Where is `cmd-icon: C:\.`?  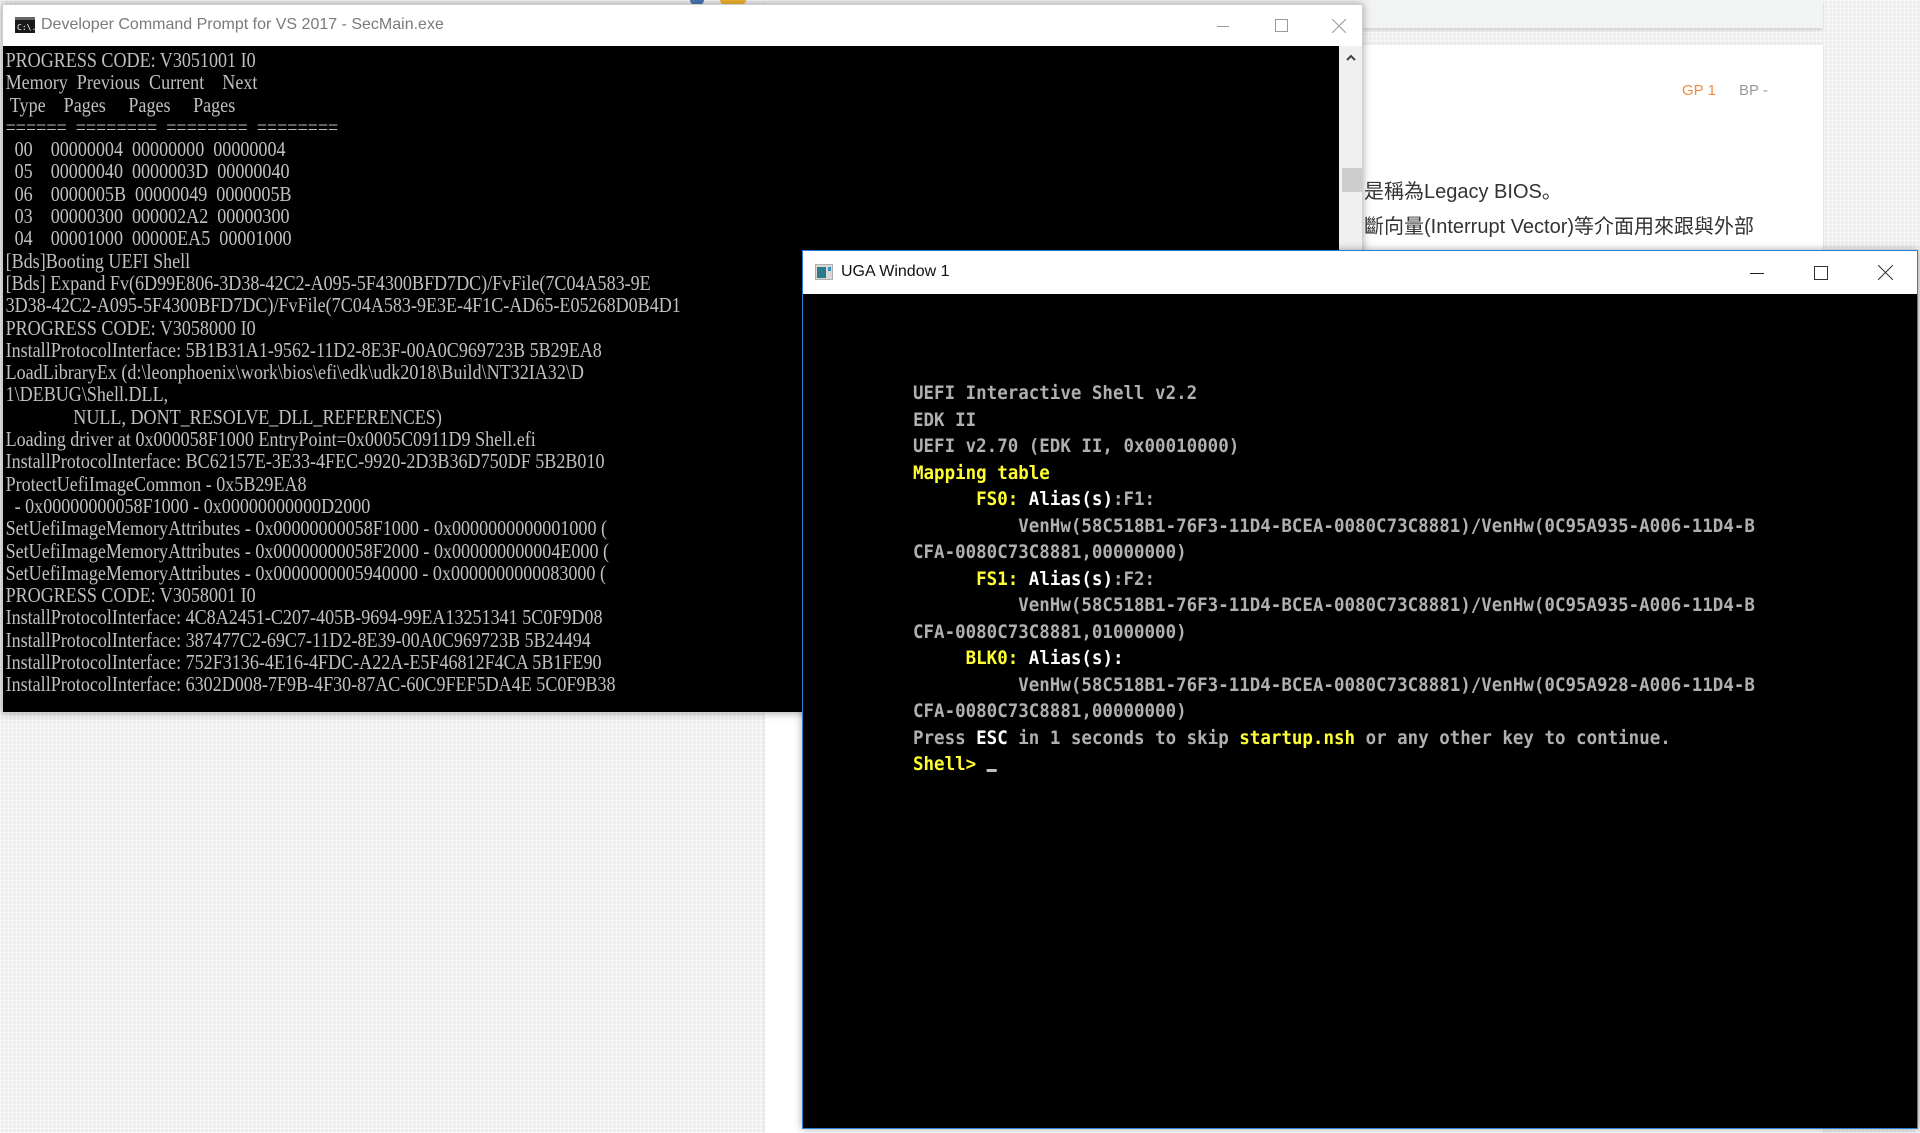 cmd-icon: C:\. is located at coordinates (25, 27).